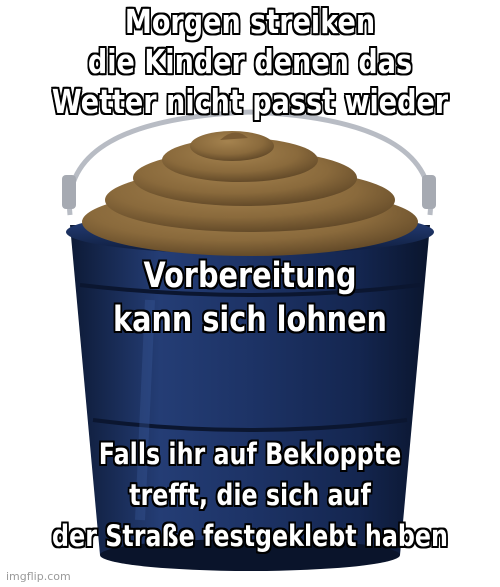 Image resolution: width=500 pixels, height=587 pixels. Describe the element at coordinates (250, 536) in the screenshot. I see `bottom-caption-line: der Straße festgeklebt haben` at that location.